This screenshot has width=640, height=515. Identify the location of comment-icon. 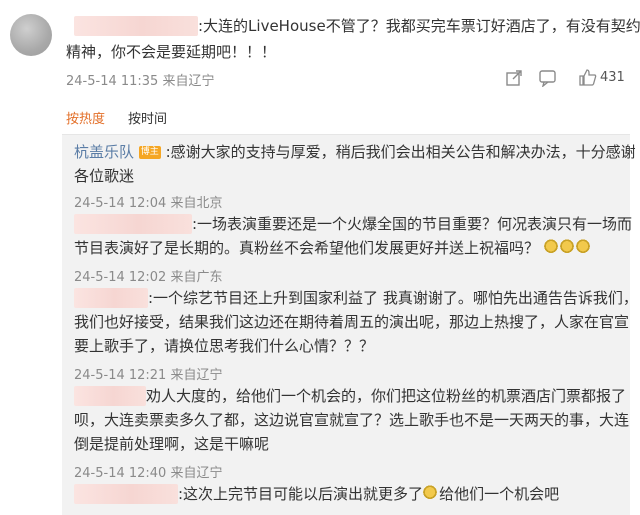
(547, 78).